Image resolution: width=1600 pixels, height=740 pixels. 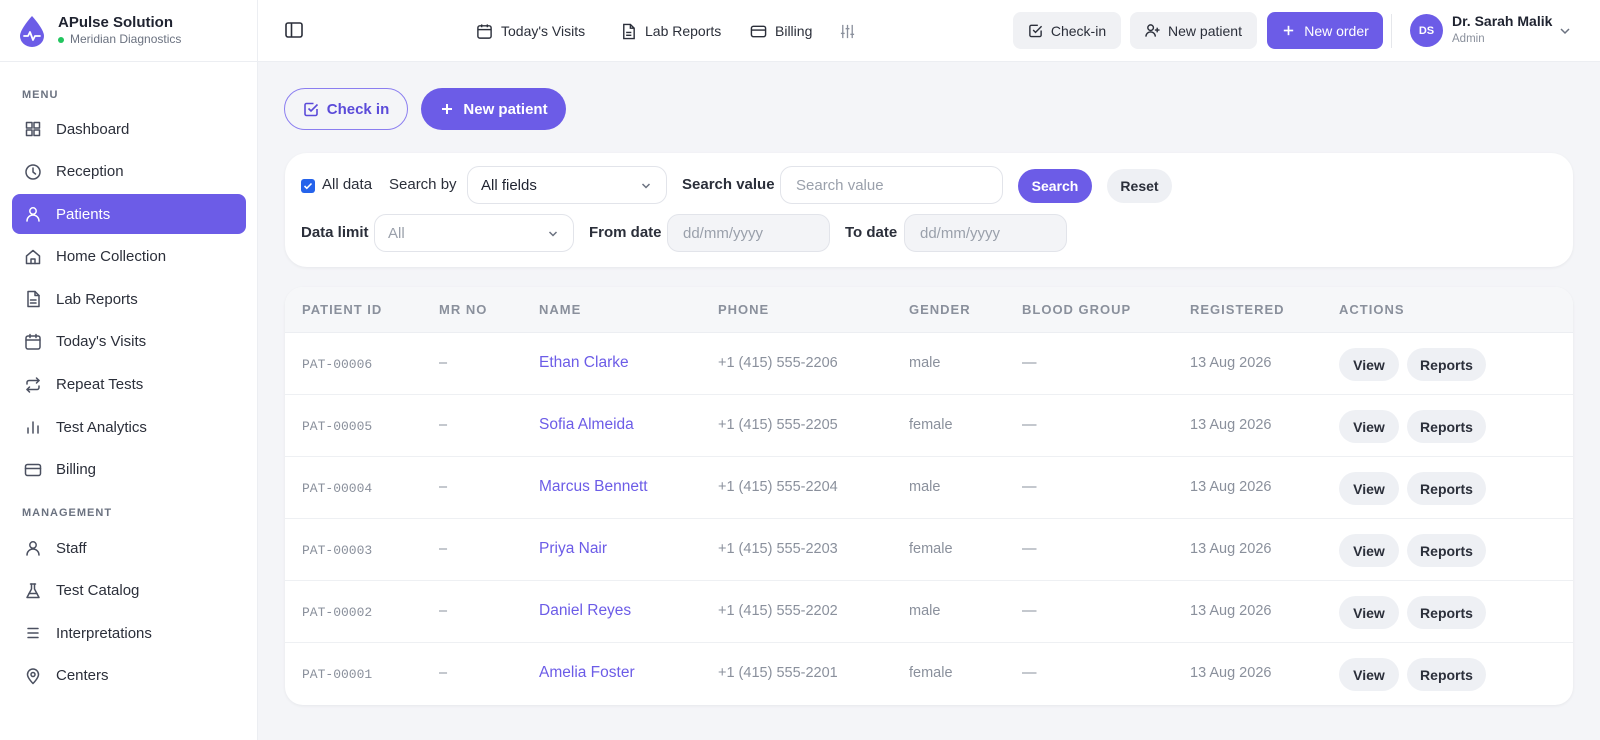 What do you see at coordinates (129, 633) in the screenshot?
I see `sidebar-item-interpretations: Interpretations` at bounding box center [129, 633].